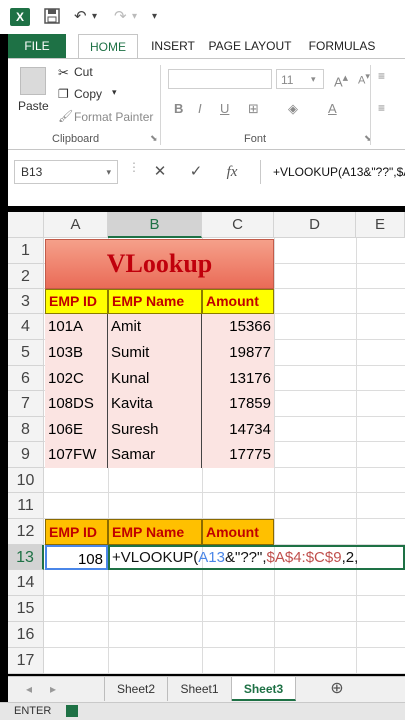 The height and width of the screenshot is (720, 405). Describe the element at coordinates (76, 455) in the screenshot. I see `cell-emp-id: 107FW` at that location.